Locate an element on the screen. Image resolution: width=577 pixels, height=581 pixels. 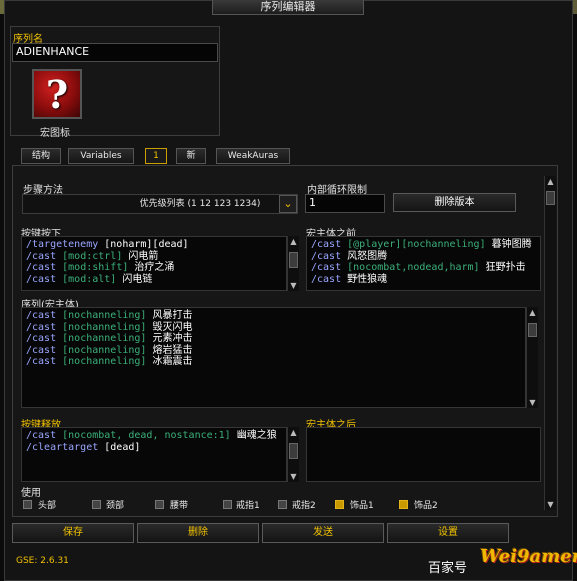
code-token: [nocombat,nodead,harm] is located at coordinates (410, 267).